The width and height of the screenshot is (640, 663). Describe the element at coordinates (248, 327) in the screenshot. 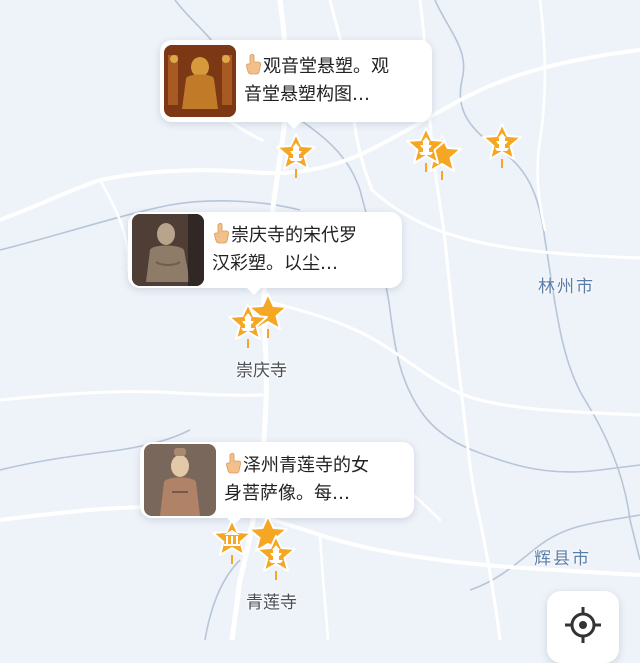

I see `temple-marker-chongqing` at that location.